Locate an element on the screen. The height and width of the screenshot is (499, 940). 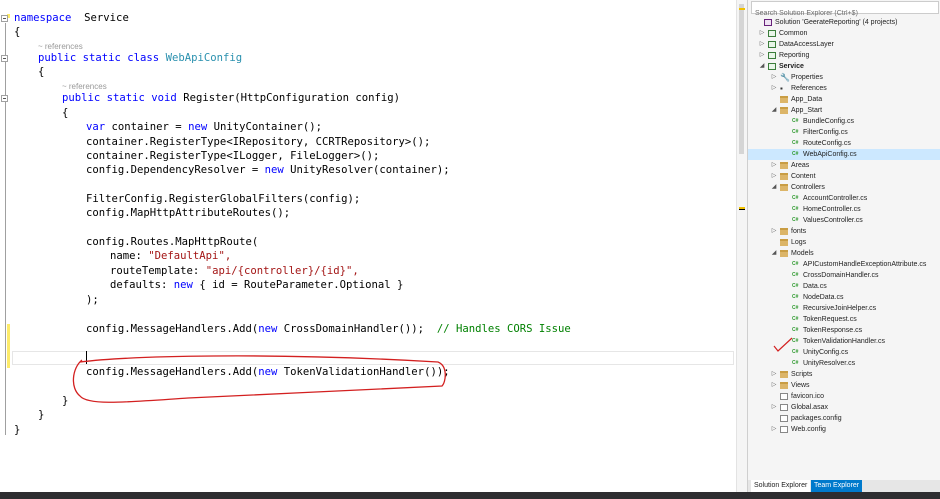
editor-vertical-scrollbar is located at coordinates (741, 246).